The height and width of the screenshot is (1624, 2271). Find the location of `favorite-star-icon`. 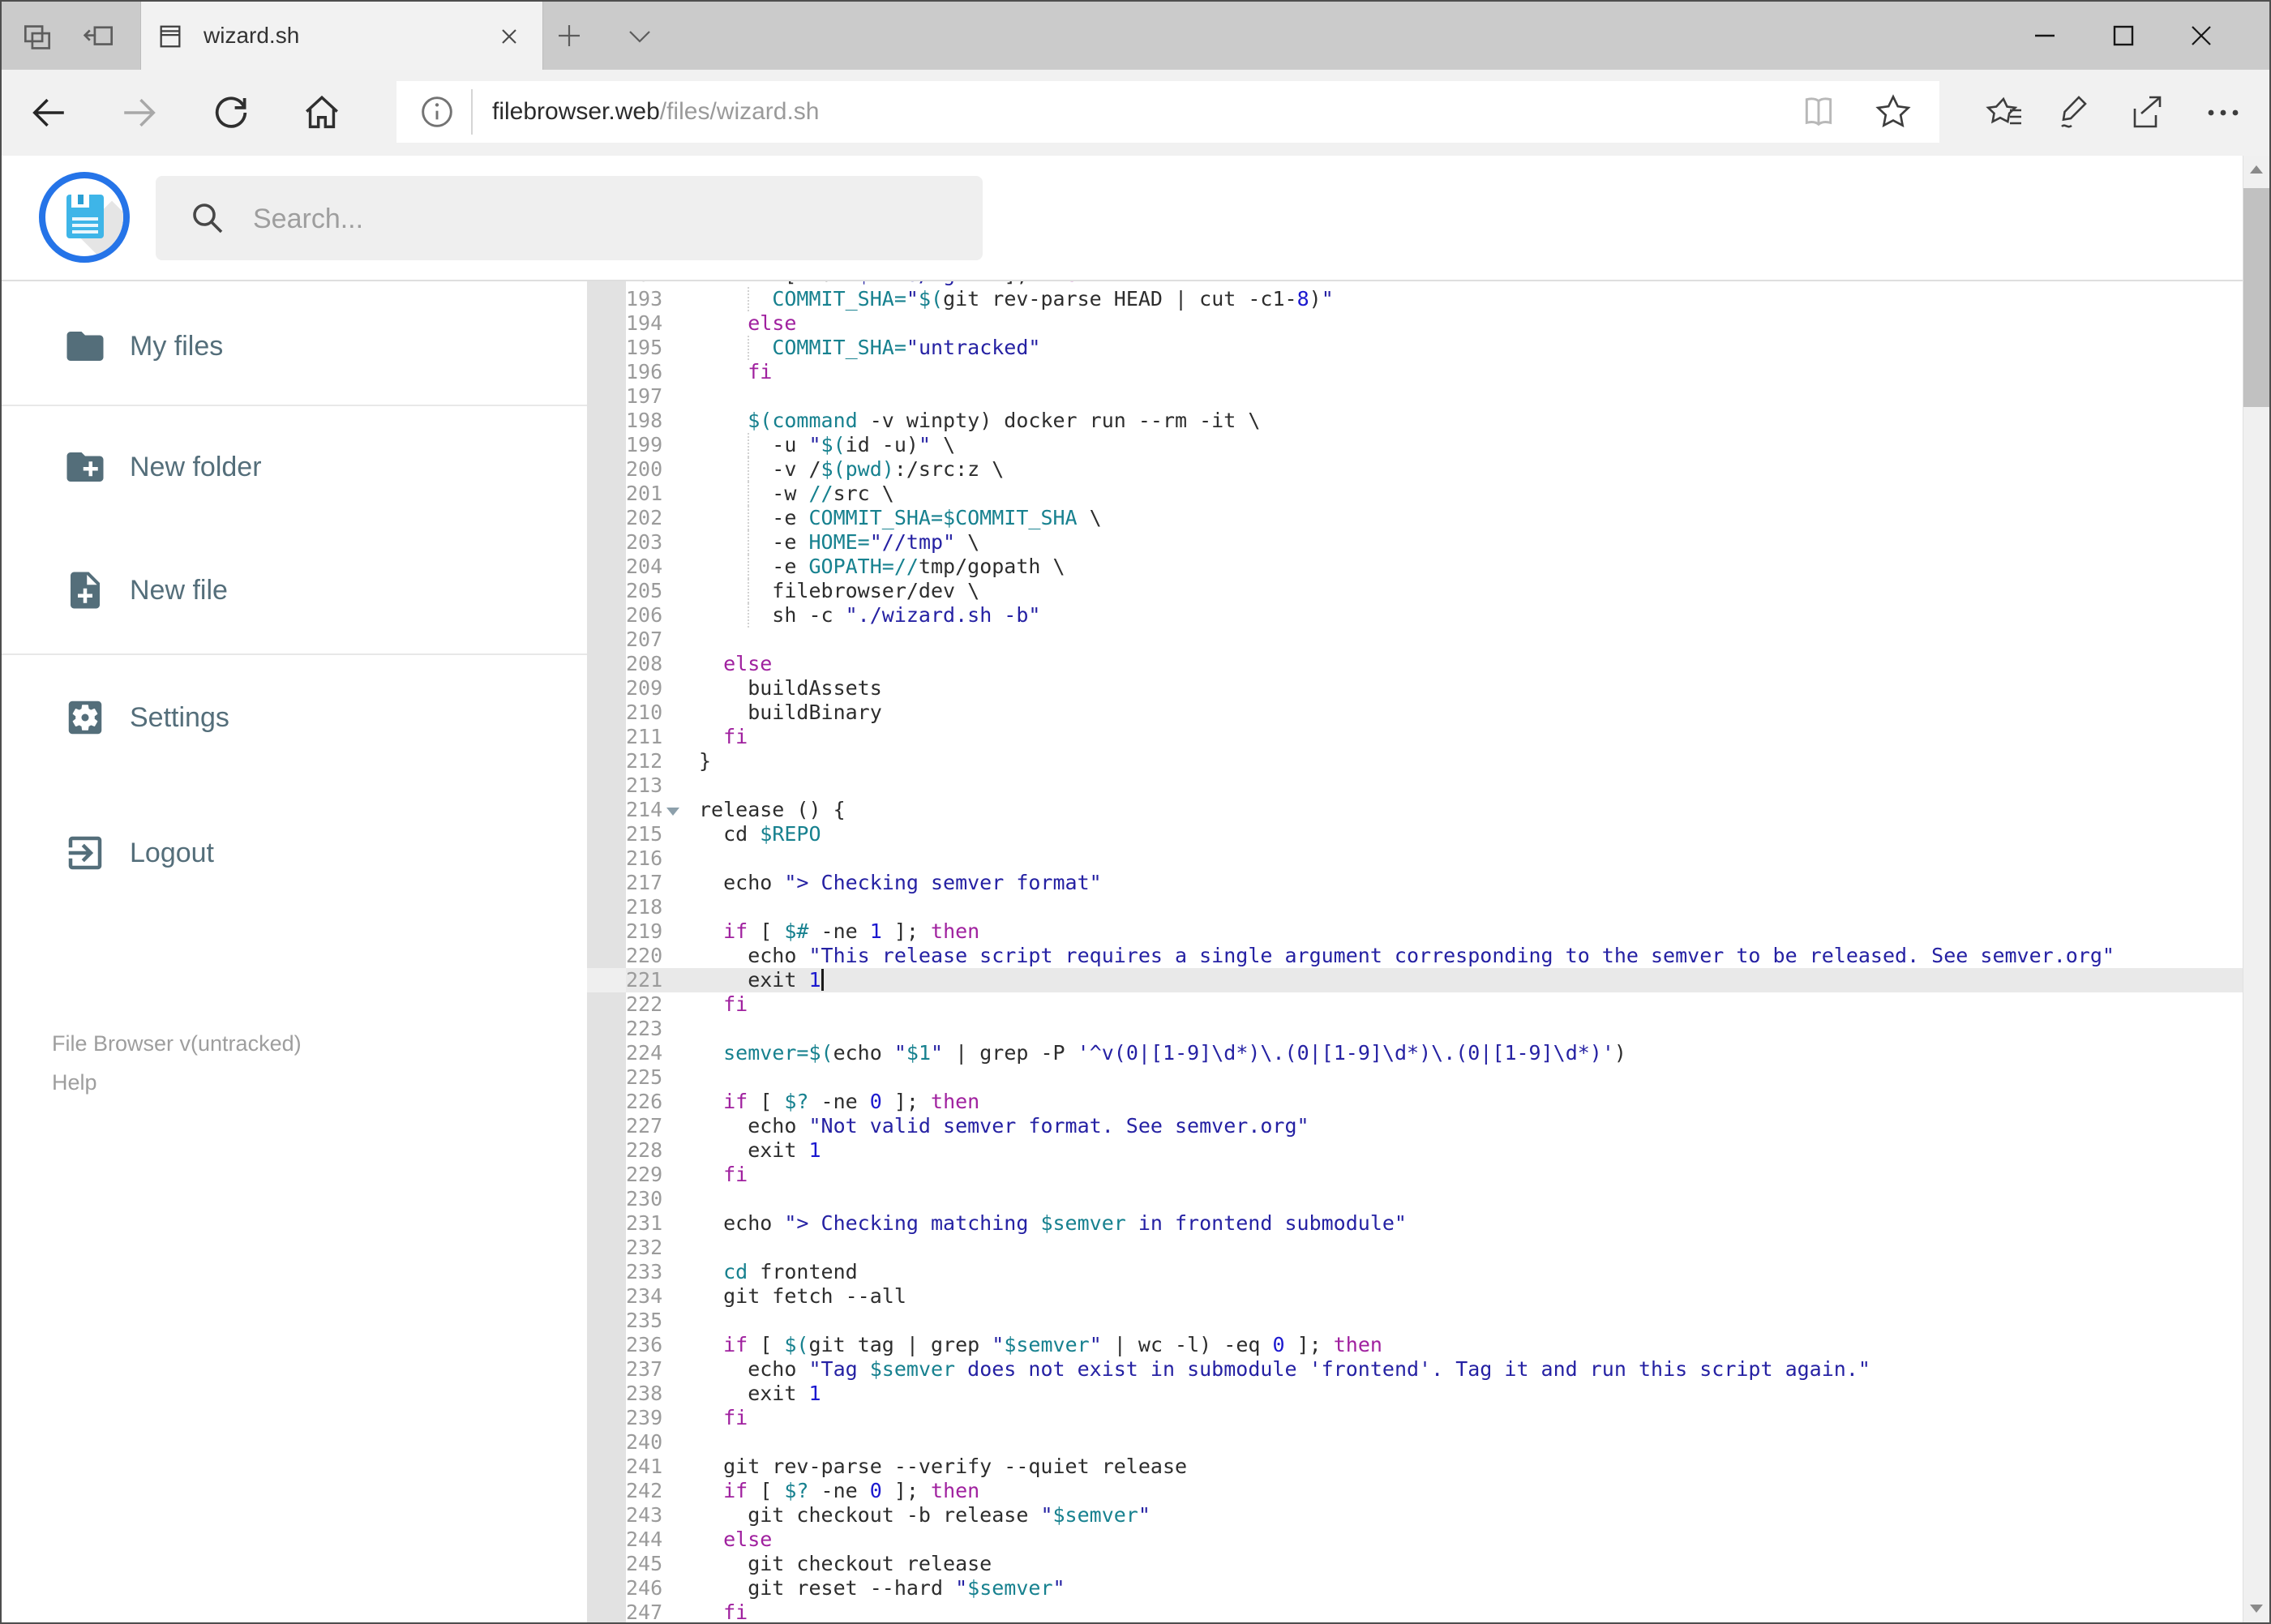

favorite-star-icon is located at coordinates (1893, 112).